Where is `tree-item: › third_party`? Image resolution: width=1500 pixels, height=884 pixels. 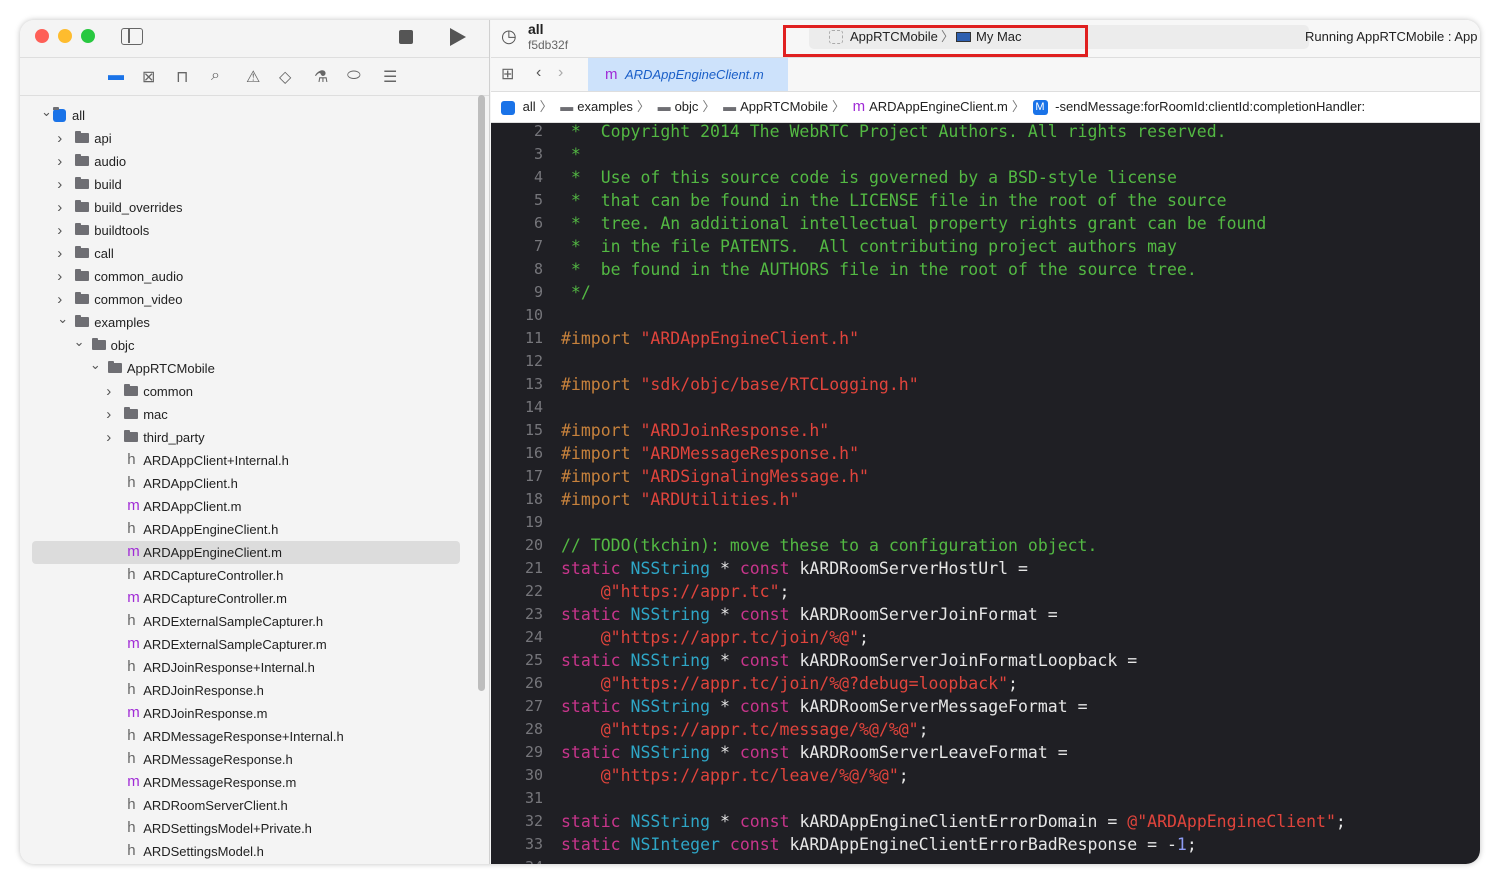
tree-item: › third_party is located at coordinates (246, 437).